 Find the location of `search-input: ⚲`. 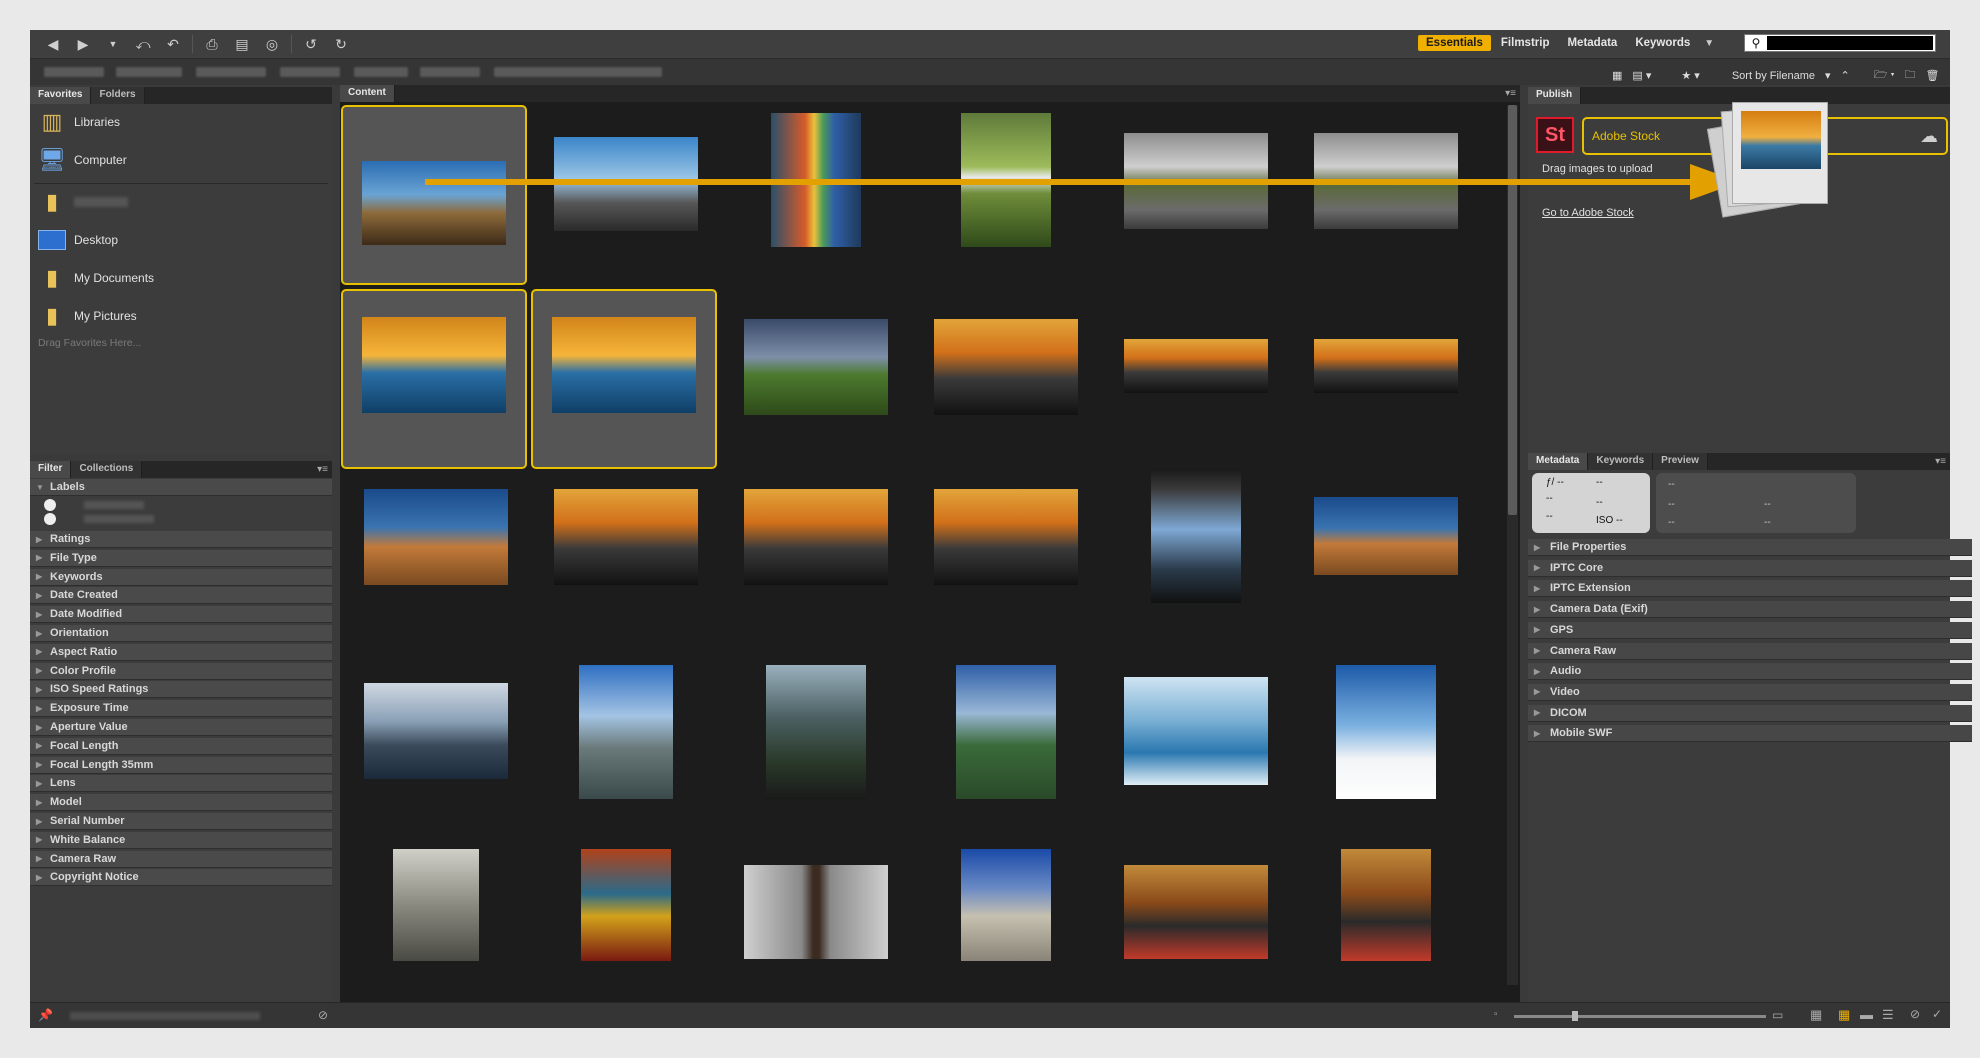

search-input: ⚲ is located at coordinates (1840, 43).